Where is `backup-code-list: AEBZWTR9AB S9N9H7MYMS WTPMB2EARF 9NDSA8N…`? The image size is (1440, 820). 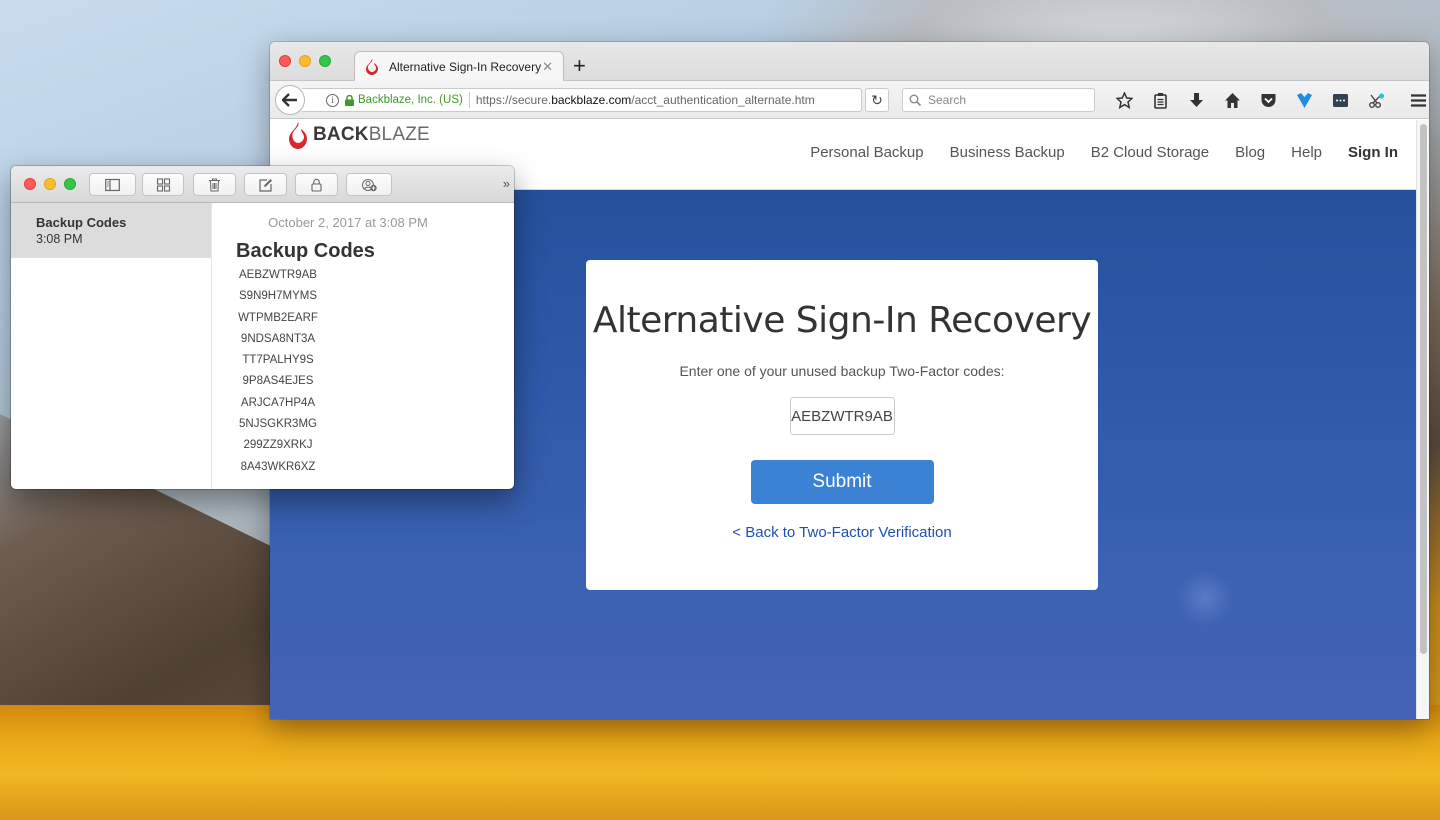
backup-code-list: AEBZWTR9AB S9N9H7MYMS WTPMB2EARF 9NDSA8N… is located at coordinates (278, 371).